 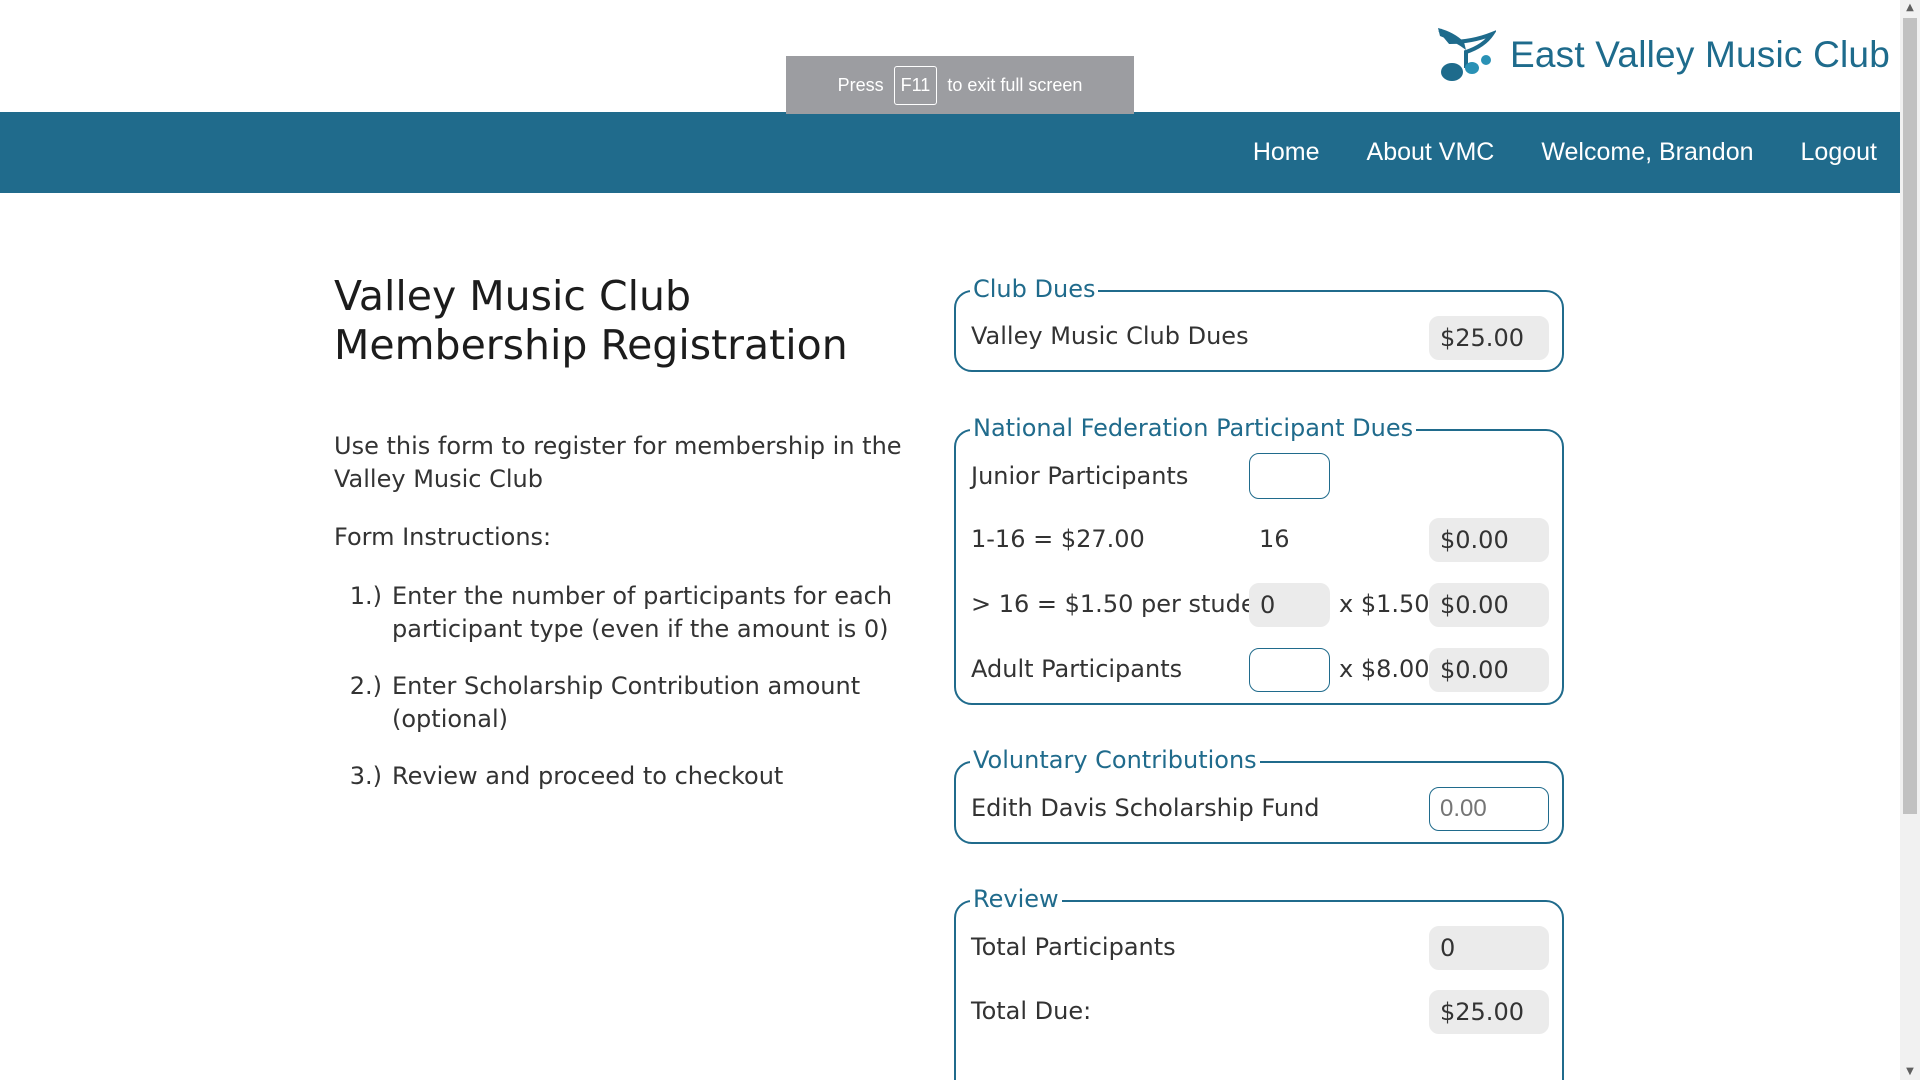 What do you see at coordinates (1489, 670) in the screenshot?
I see `adult-amount: $0.00` at bounding box center [1489, 670].